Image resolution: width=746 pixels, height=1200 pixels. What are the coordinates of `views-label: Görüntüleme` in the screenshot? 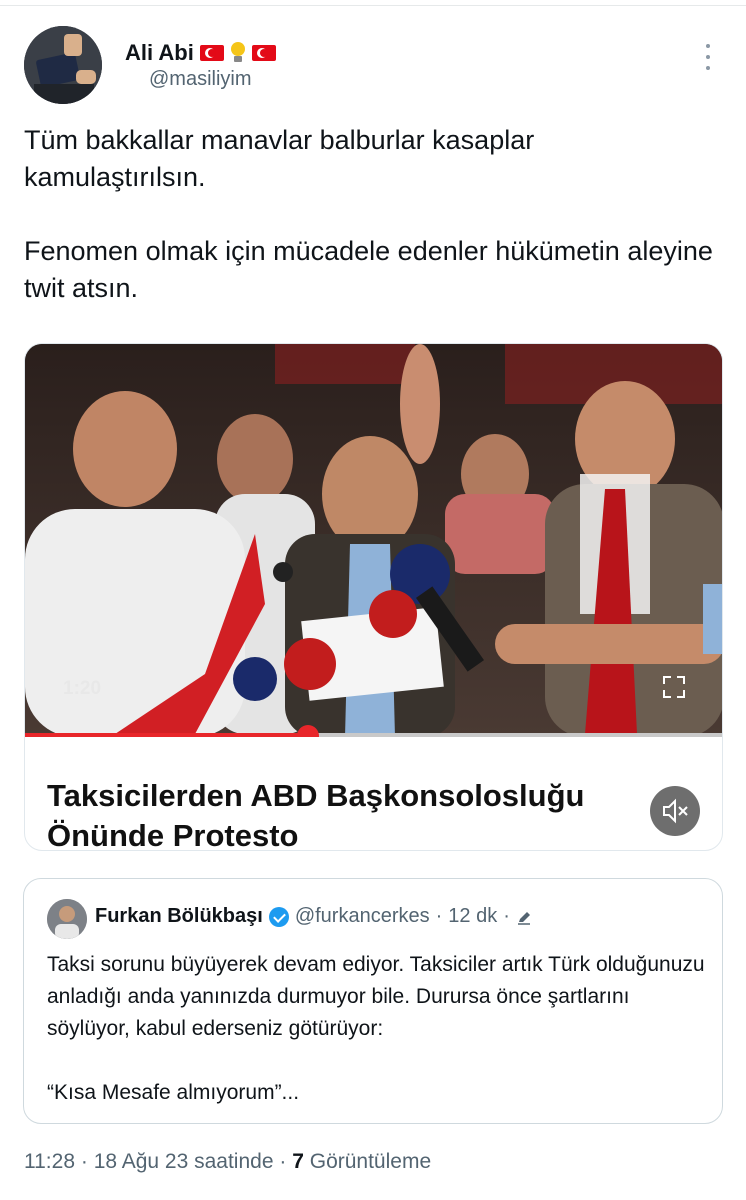 It's located at (370, 1161).